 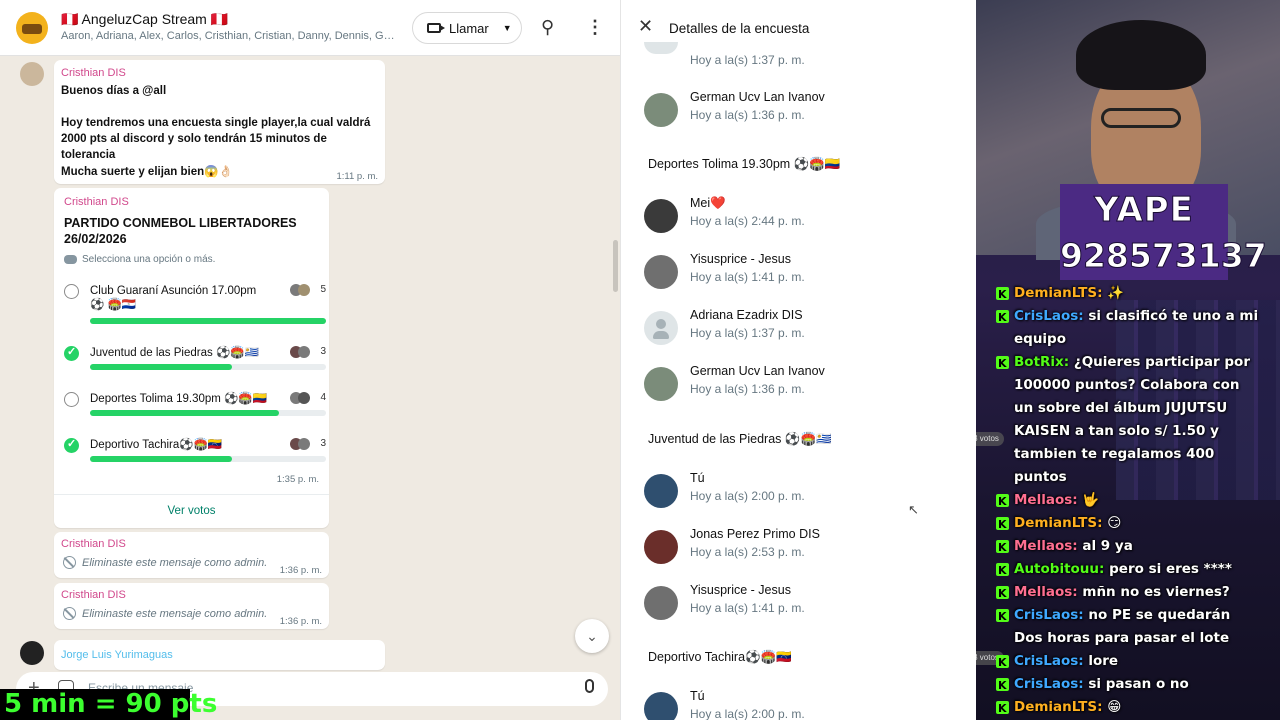 What do you see at coordinates (1128, 547) in the screenshot?
I see `stream-chat-line: Mellaos: al 9 ya` at bounding box center [1128, 547].